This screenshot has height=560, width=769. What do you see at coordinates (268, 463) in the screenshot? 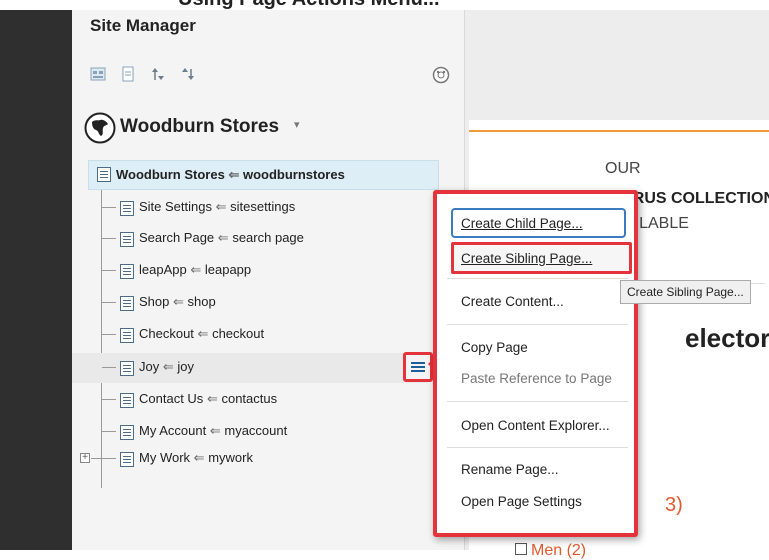
I see `tree-item-my-work: + My Work ⇐ mywork` at bounding box center [268, 463].